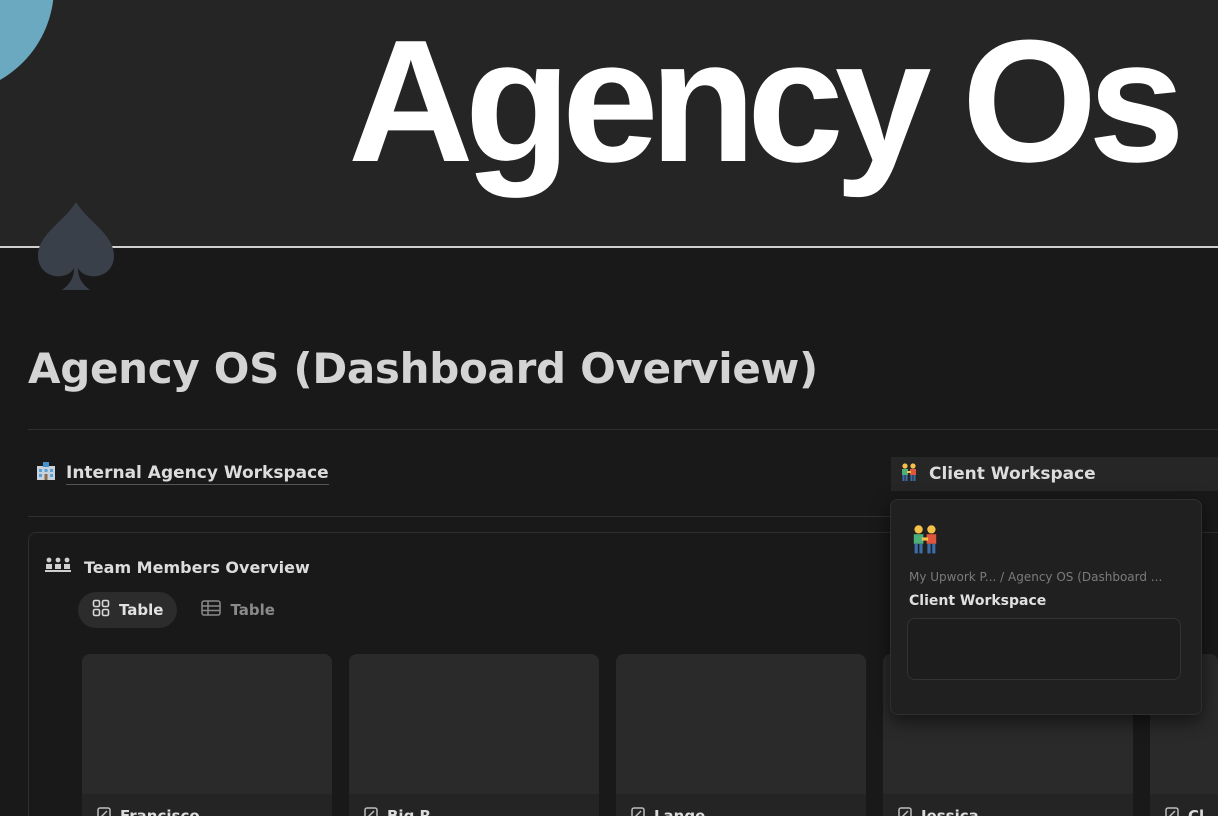 This screenshot has height=816, width=1218. What do you see at coordinates (1184, 811) in the screenshot?
I see `card-title: Cl` at bounding box center [1184, 811].